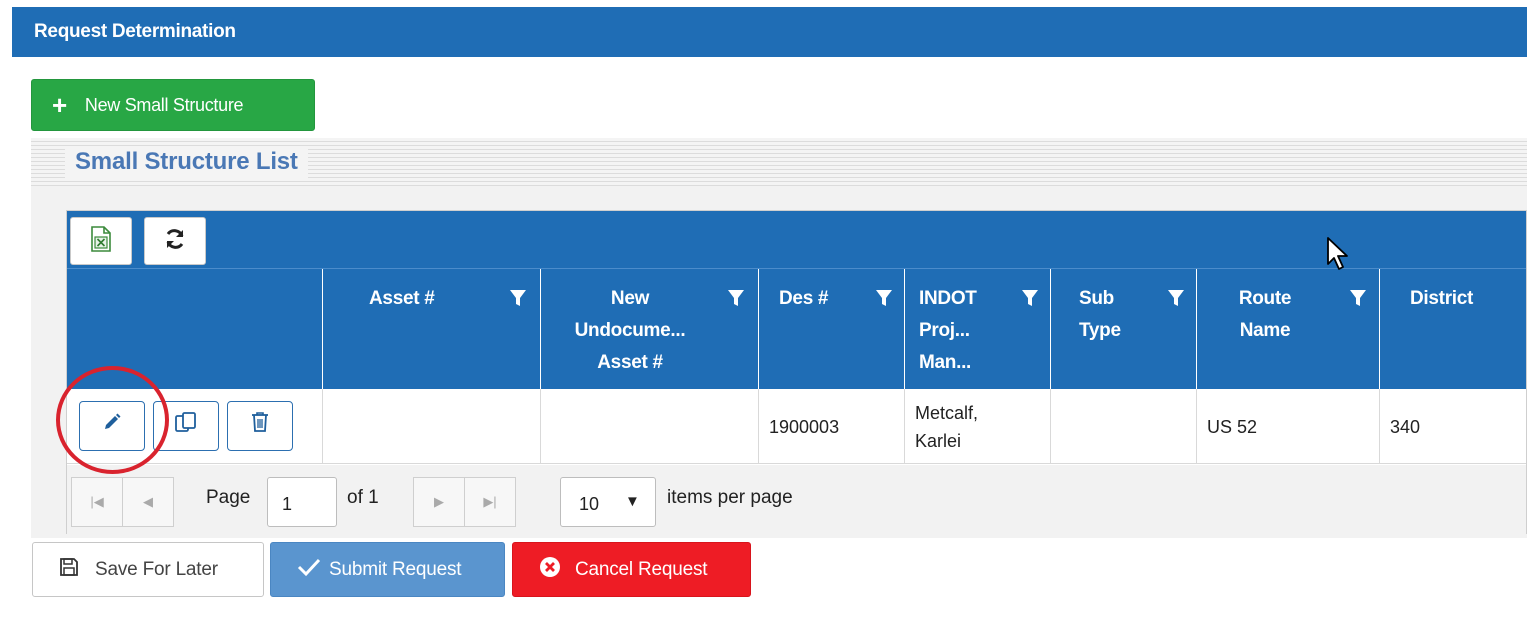 The height and width of the screenshot is (617, 1527). I want to click on check-icon, so click(309, 570).